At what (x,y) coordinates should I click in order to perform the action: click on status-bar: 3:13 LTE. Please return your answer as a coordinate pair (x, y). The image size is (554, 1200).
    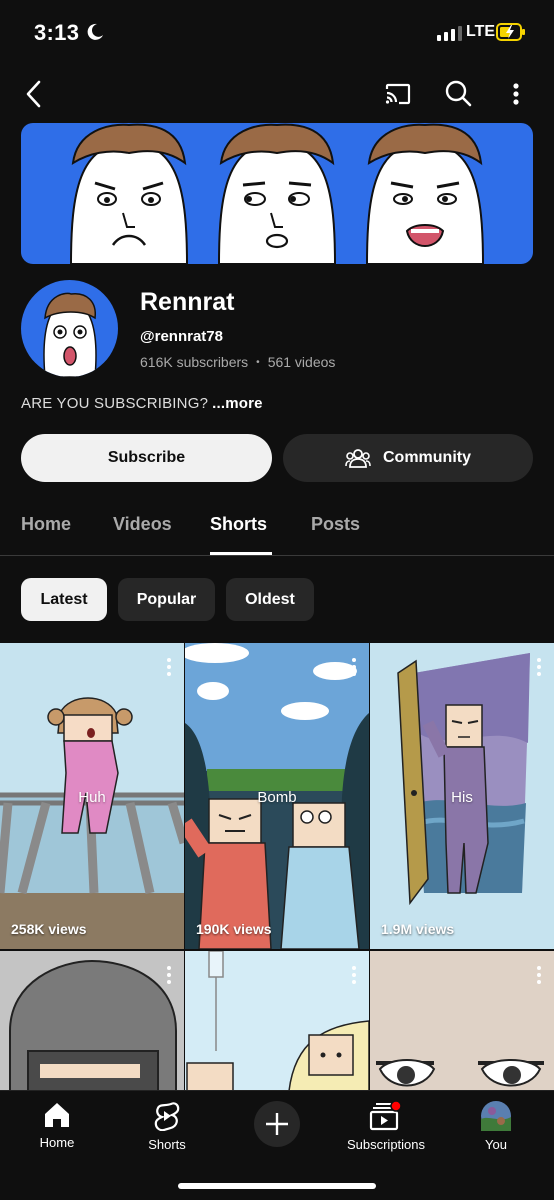
    Looking at the image, I should click on (277, 32).